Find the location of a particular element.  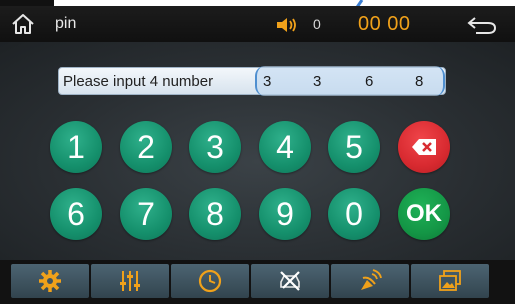

car-tools-icon is located at coordinates (290, 281).